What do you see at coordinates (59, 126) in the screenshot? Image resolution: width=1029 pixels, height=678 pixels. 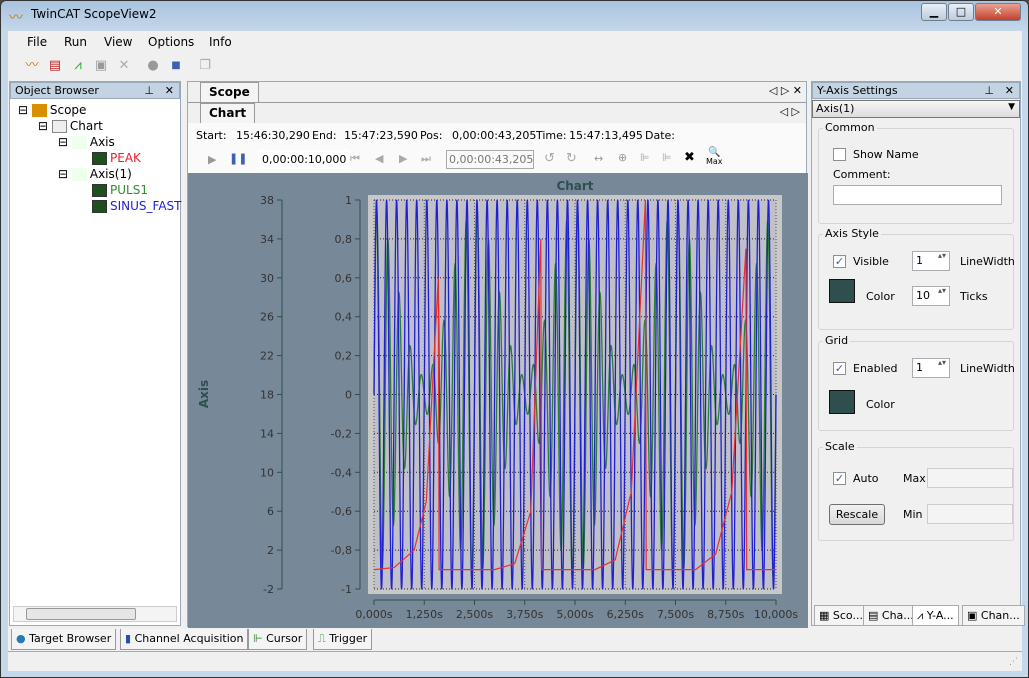 I see `chart-icon` at bounding box center [59, 126].